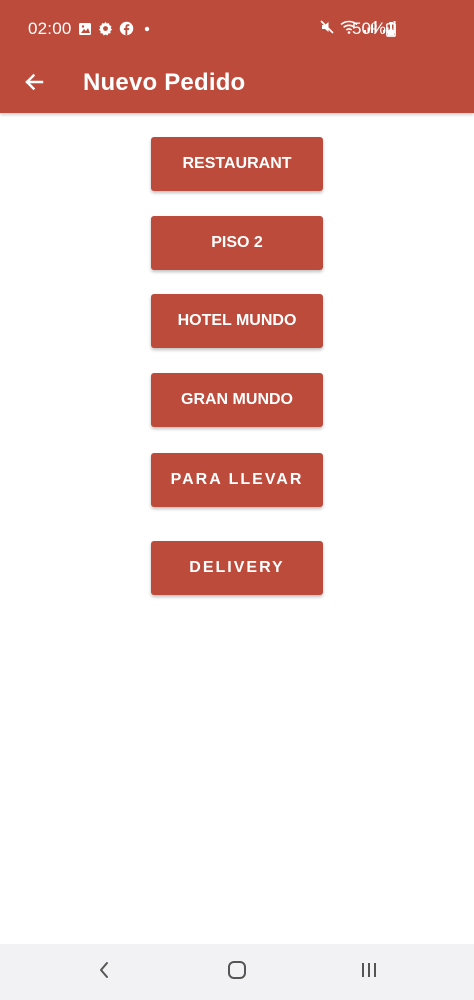 The height and width of the screenshot is (1000, 474). Describe the element at coordinates (327, 29) in the screenshot. I see `mute-icon` at that location.